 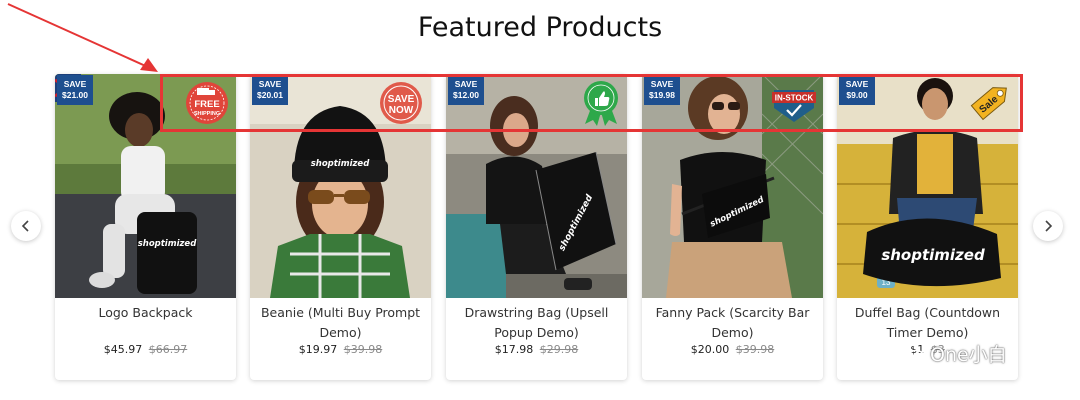 I want to click on product-price: $17.98 $29.98, so click(x=536, y=349).